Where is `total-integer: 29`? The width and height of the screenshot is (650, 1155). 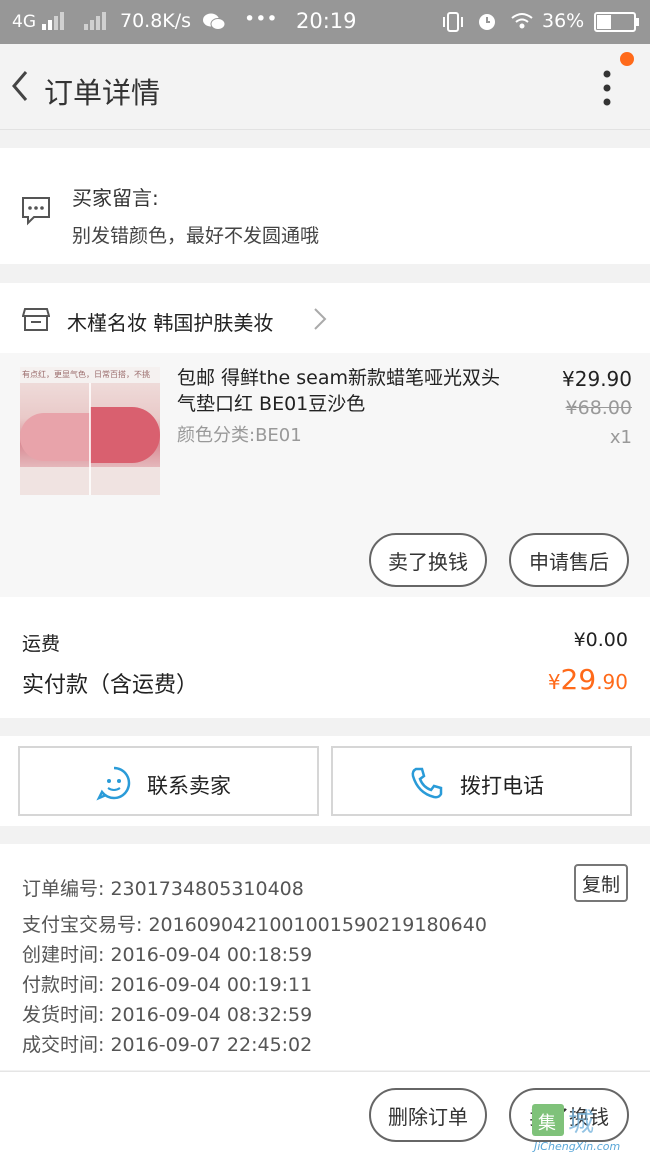
total-integer: 29 is located at coordinates (578, 679).